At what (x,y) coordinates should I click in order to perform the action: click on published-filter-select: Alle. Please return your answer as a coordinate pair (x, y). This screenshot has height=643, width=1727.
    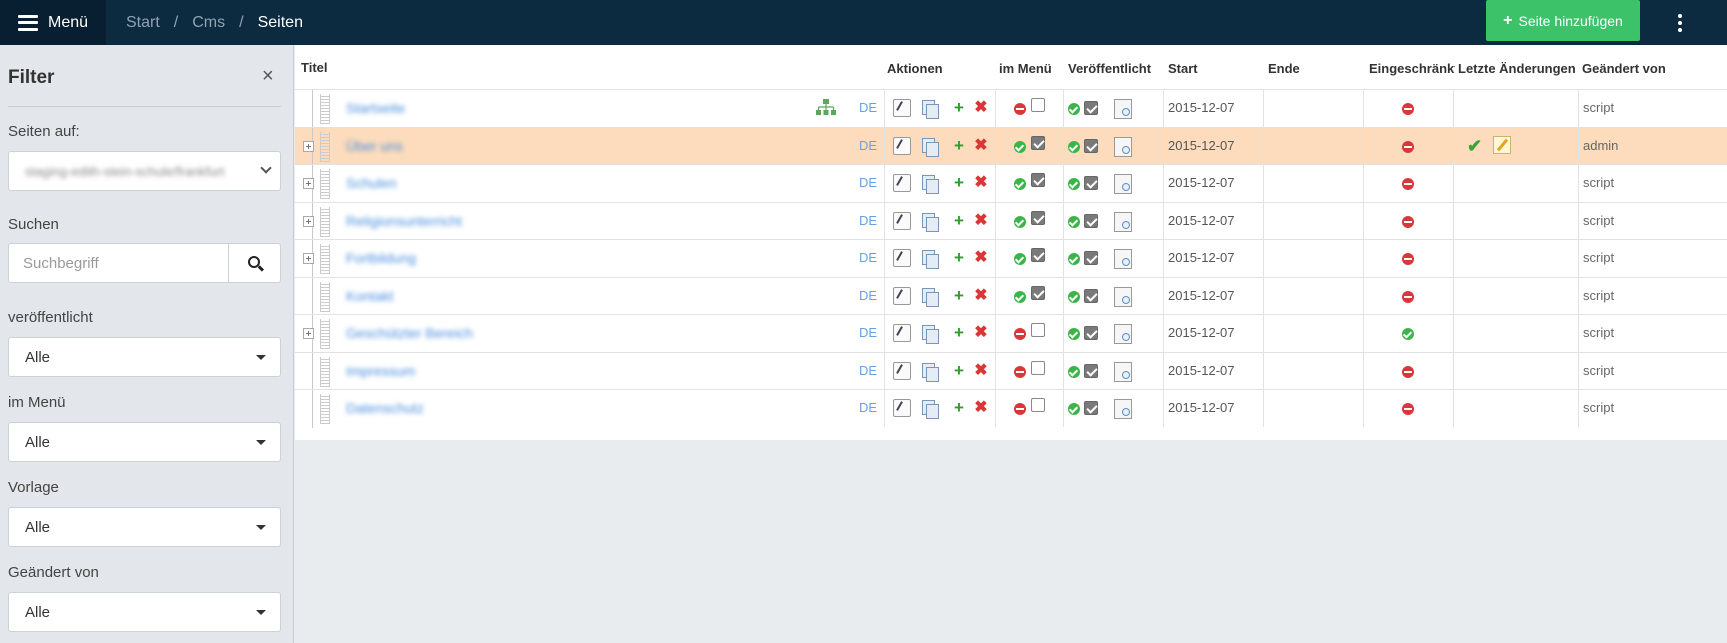
    Looking at the image, I should click on (144, 357).